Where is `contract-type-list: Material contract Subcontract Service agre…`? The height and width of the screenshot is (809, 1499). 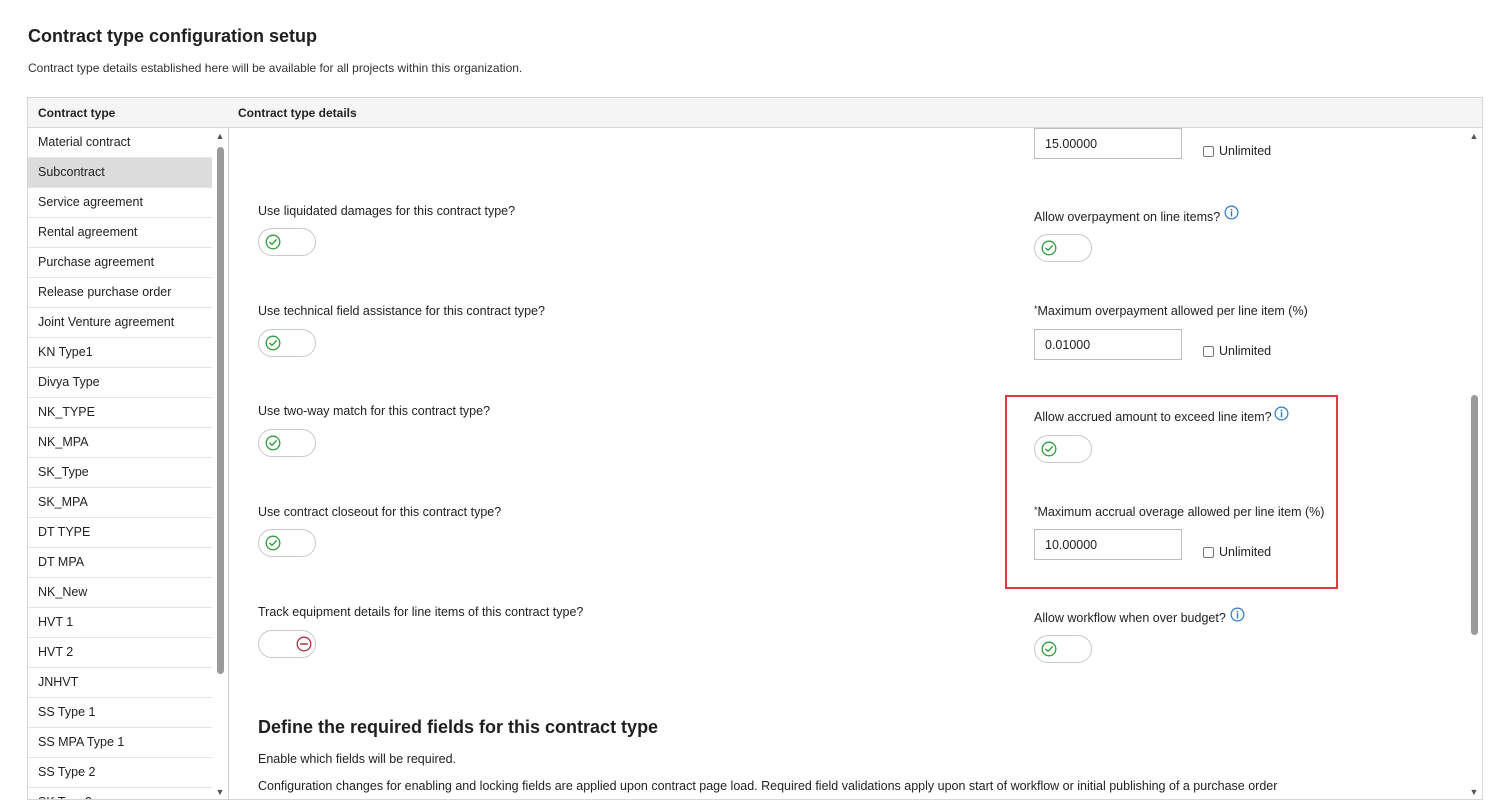 contract-type-list: Material contract Subcontract Service agre… is located at coordinates (120, 463).